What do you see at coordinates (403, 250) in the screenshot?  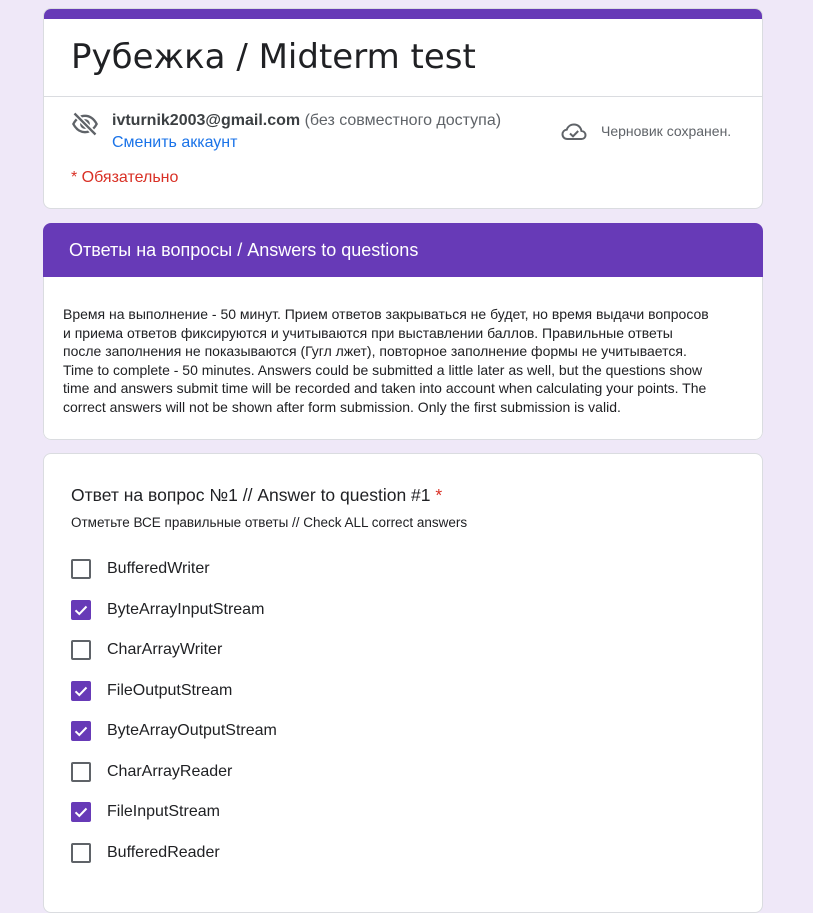 I see `section-title: Ответы на вопросы / Answers to questions` at bounding box center [403, 250].